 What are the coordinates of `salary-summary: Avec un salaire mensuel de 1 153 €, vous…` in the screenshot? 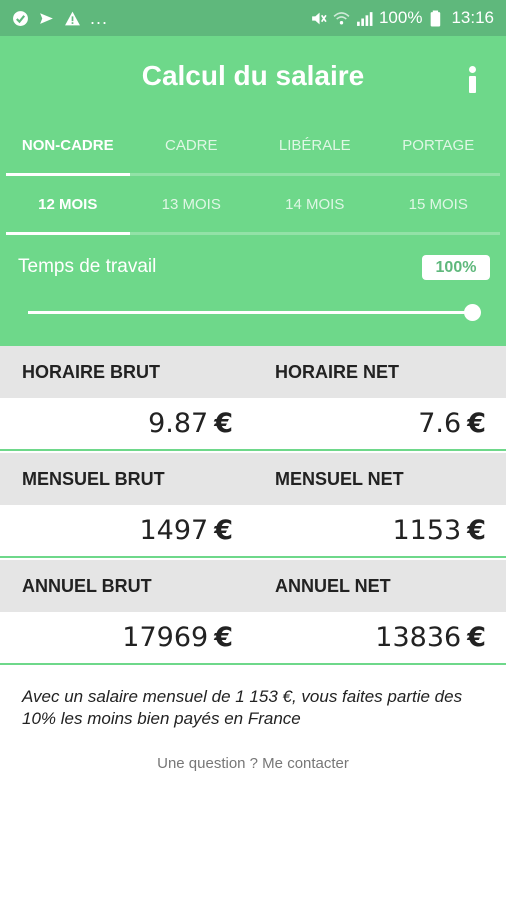 It's located at (242, 707).